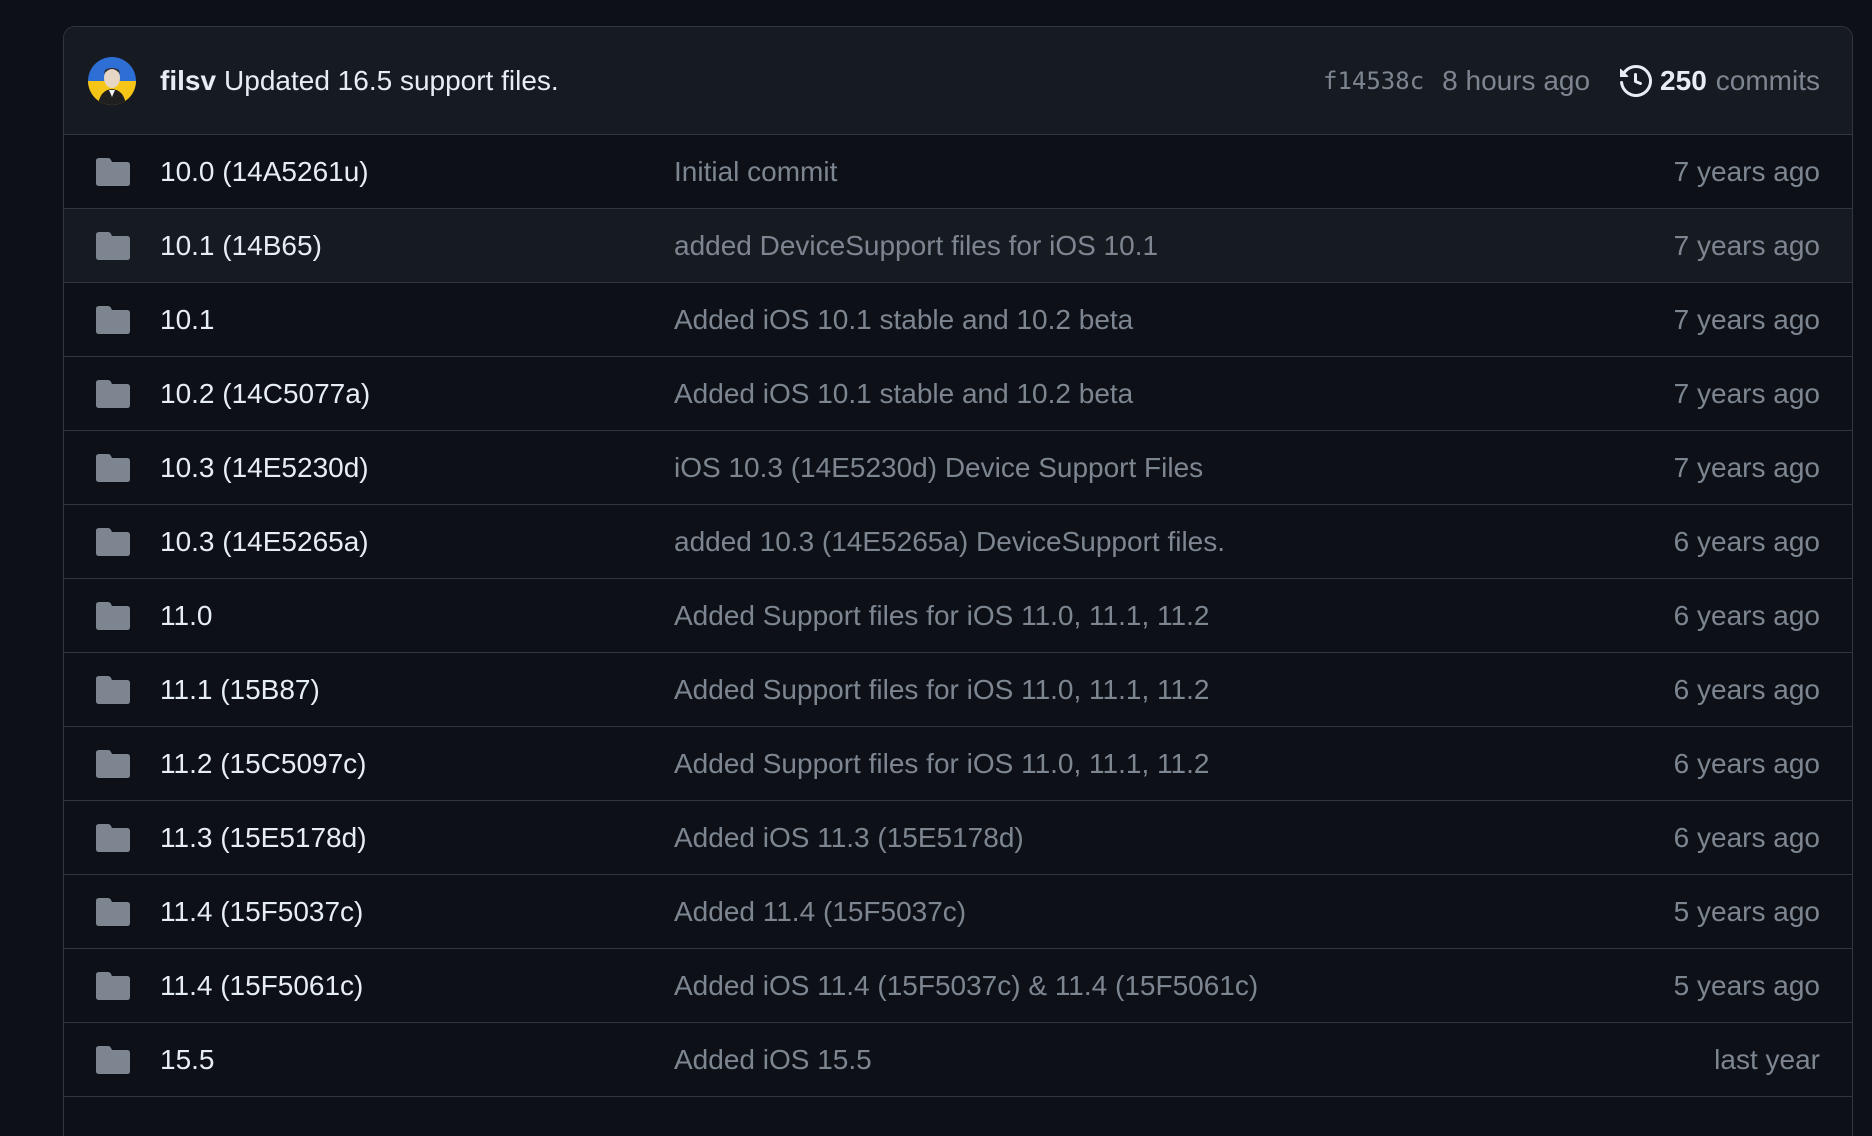  What do you see at coordinates (1636, 80) in the screenshot?
I see `history-icon` at bounding box center [1636, 80].